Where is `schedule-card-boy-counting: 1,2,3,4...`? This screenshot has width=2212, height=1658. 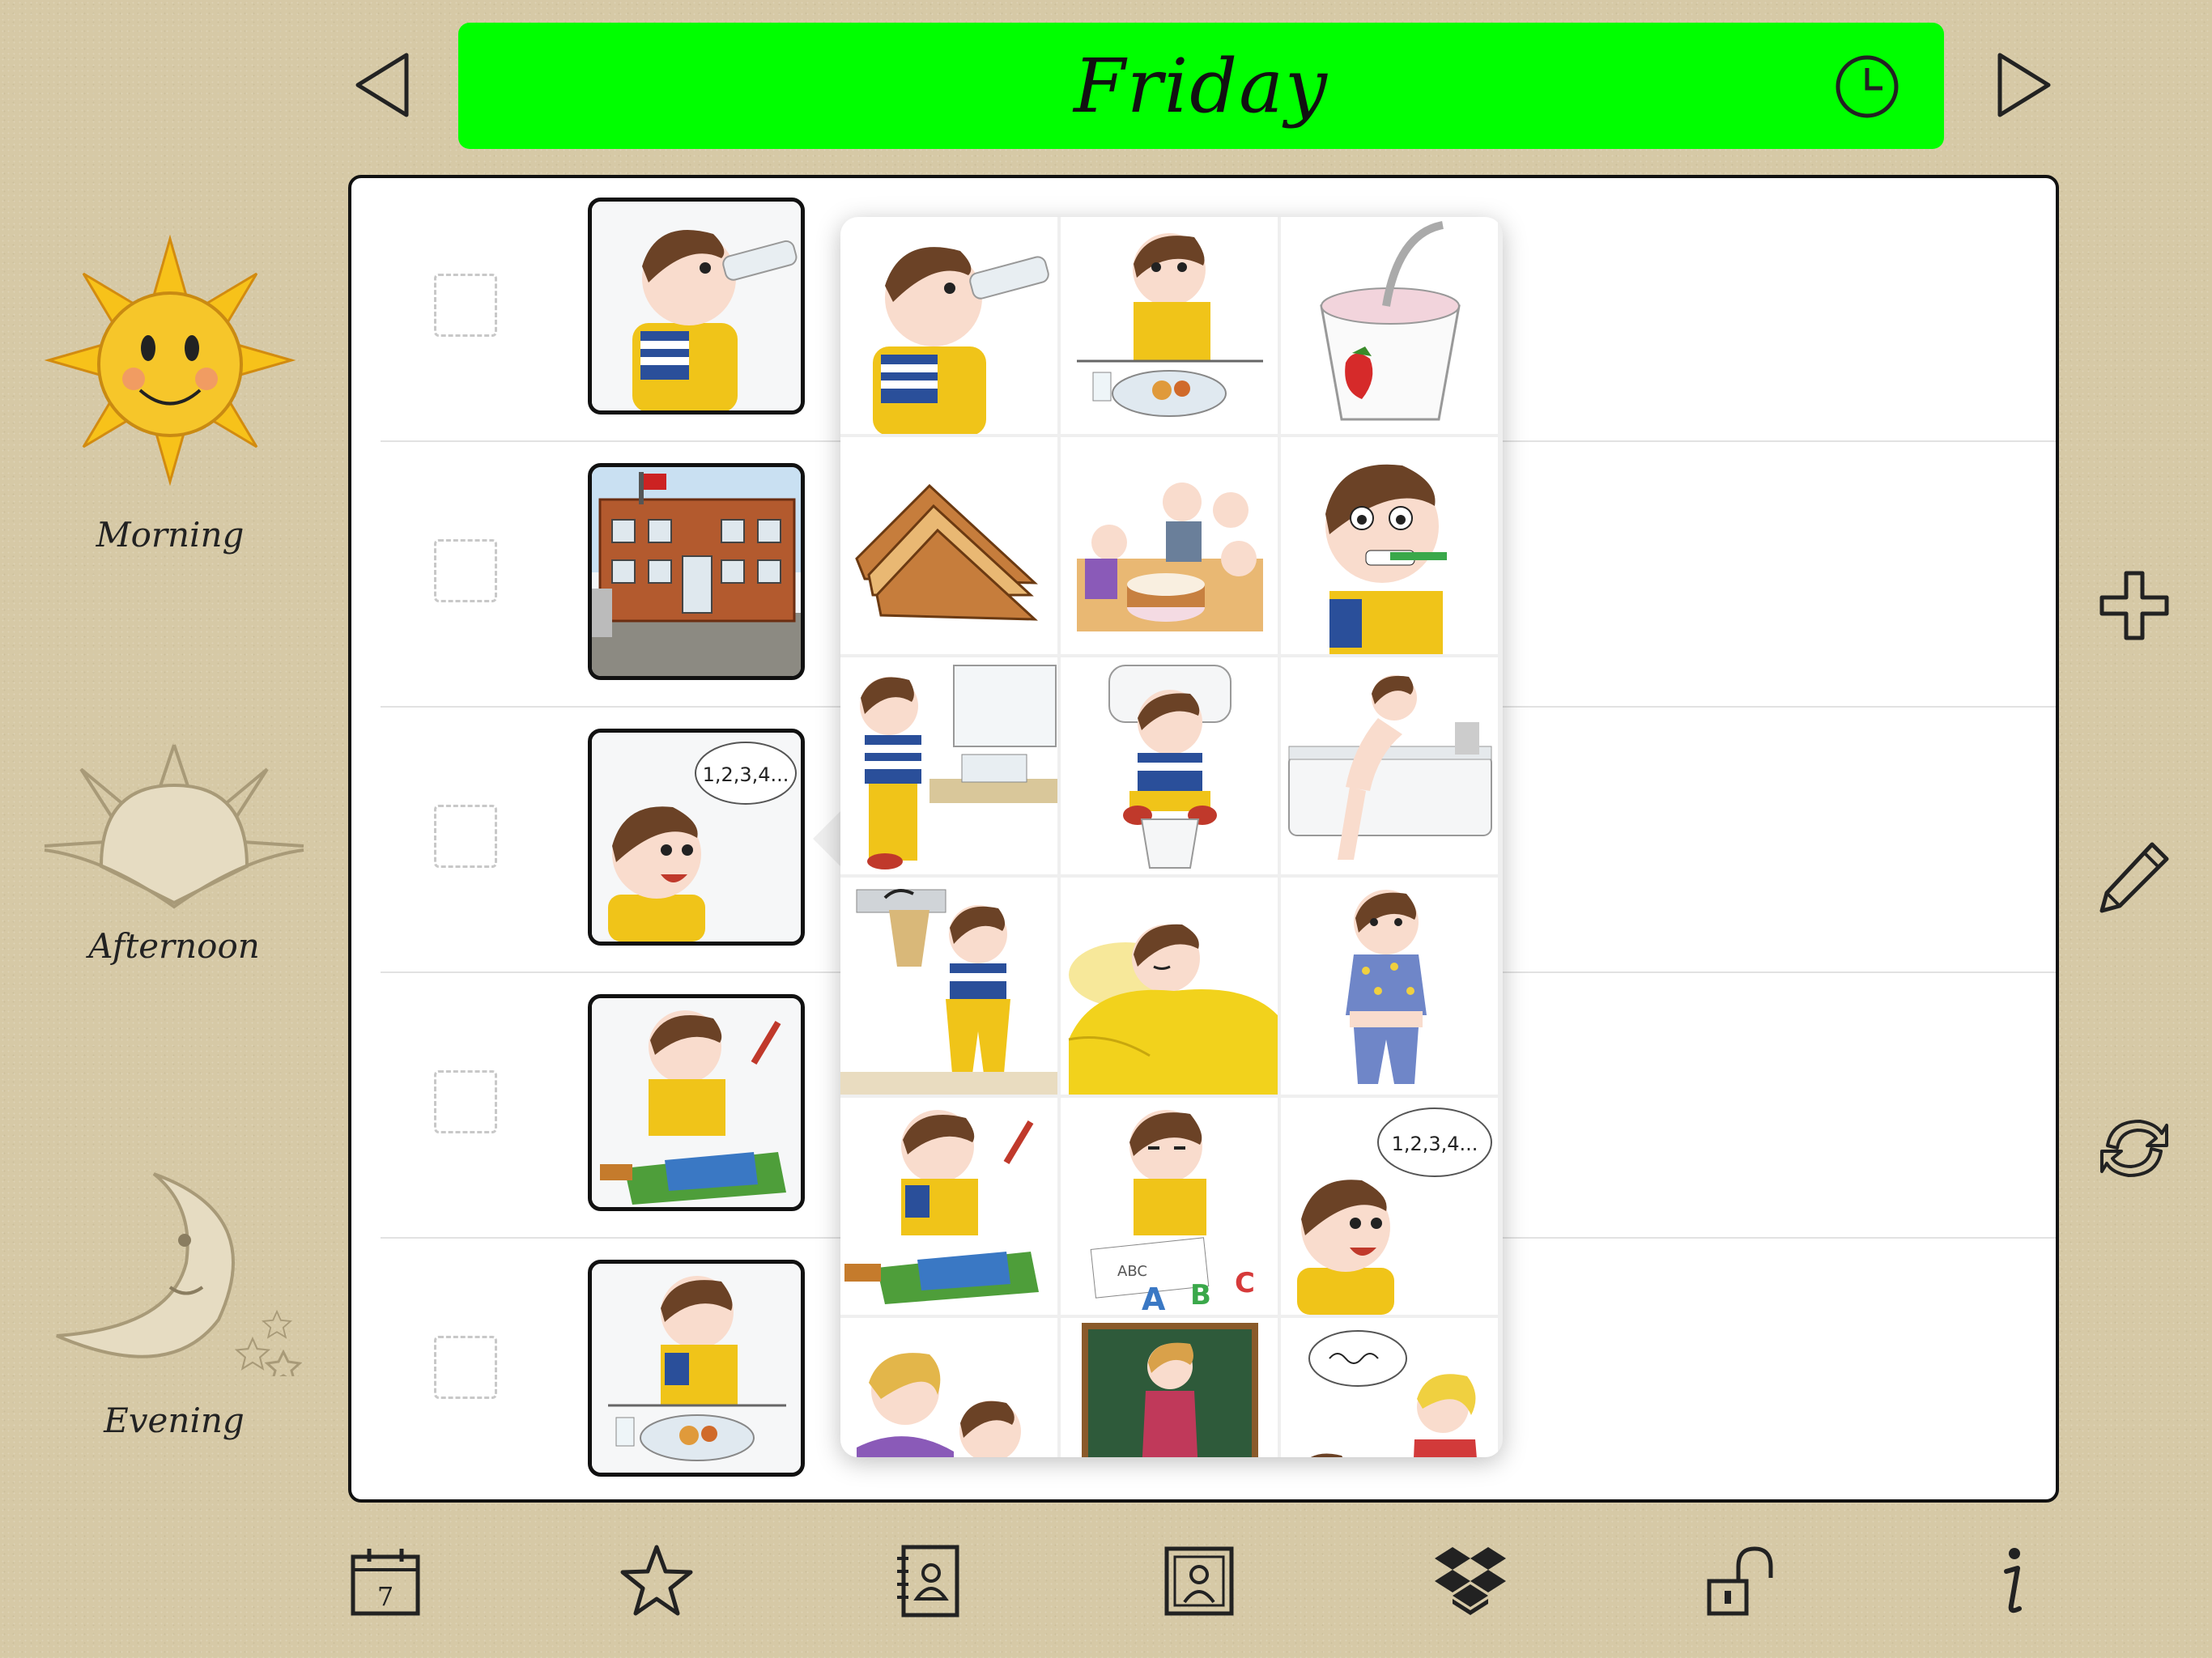 schedule-card-boy-counting: 1,2,3,4... is located at coordinates (697, 837).